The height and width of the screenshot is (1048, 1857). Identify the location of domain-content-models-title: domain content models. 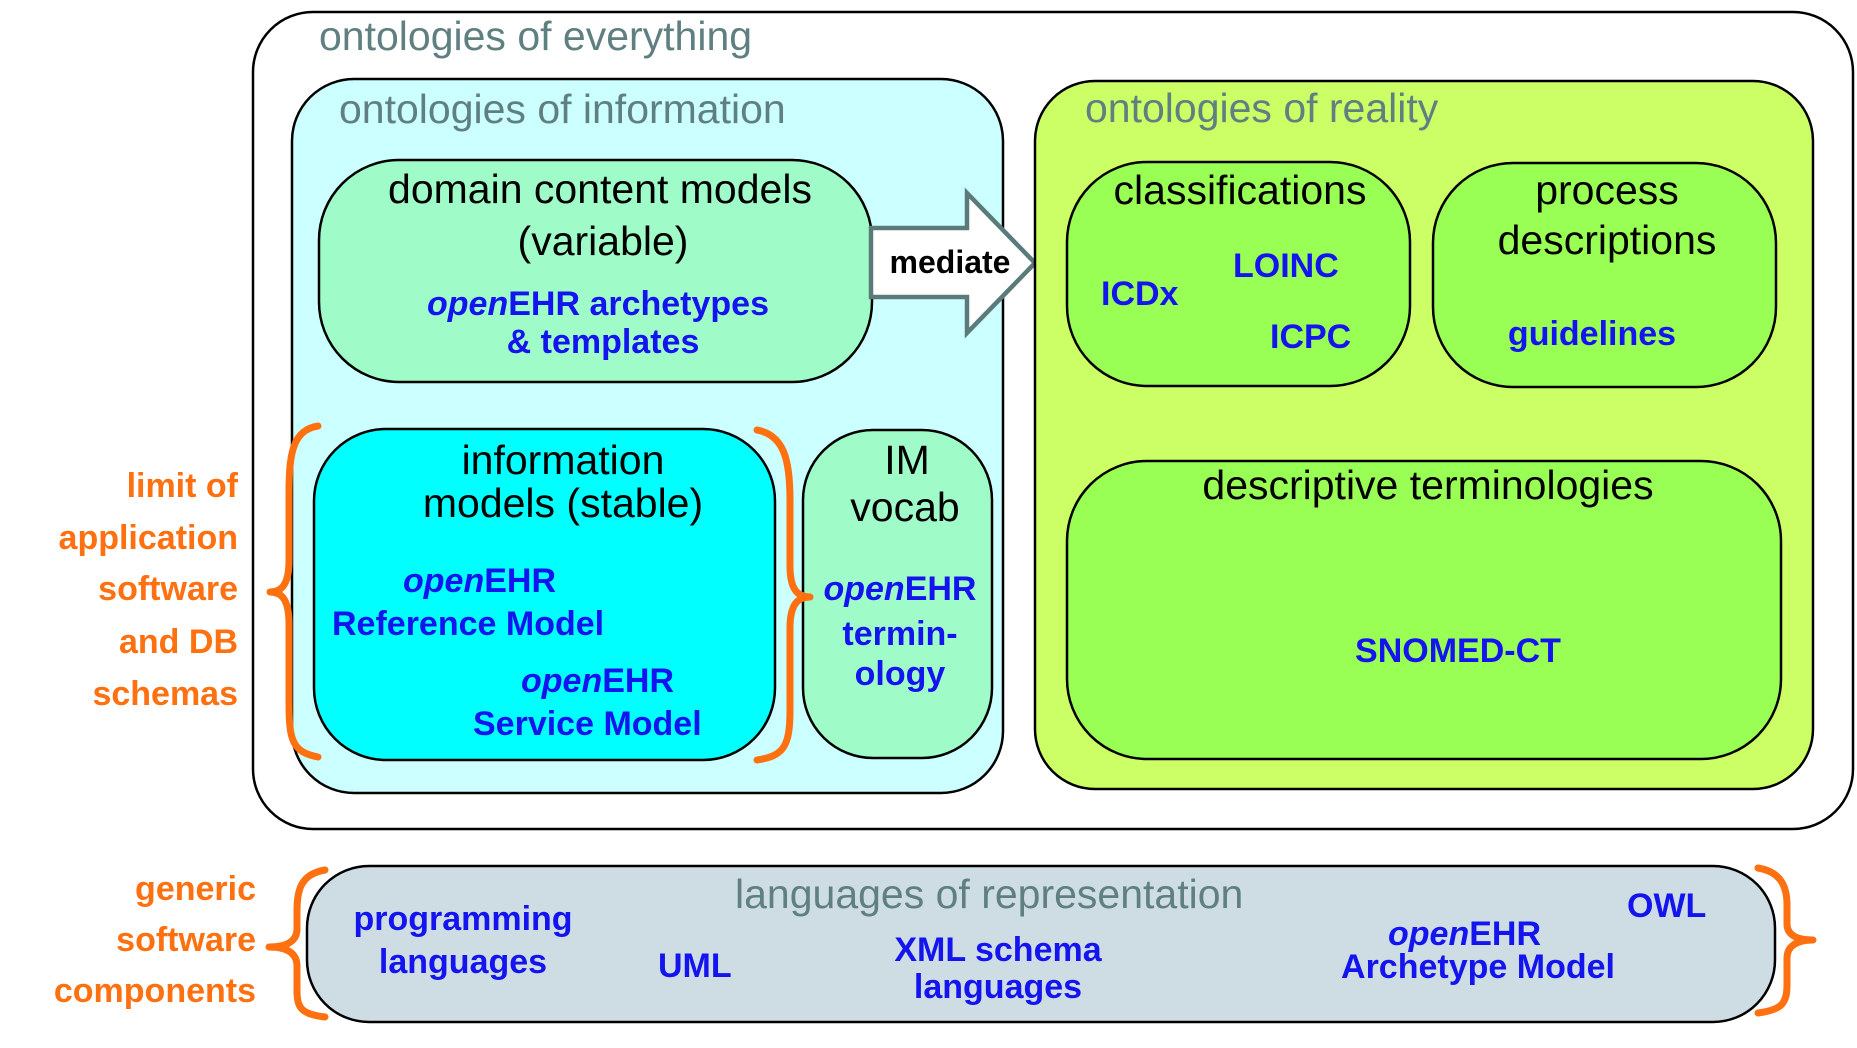
(600, 189).